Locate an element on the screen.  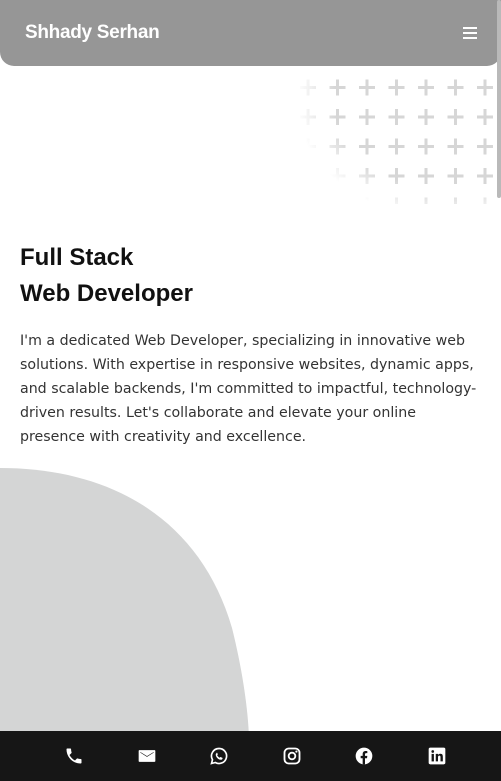
hero-title-line-2: Web Developer is located at coordinates (106, 293).